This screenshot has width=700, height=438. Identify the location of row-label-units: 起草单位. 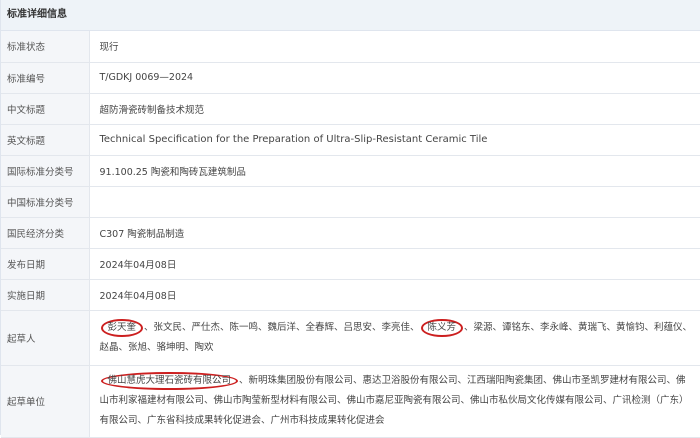
(45, 401).